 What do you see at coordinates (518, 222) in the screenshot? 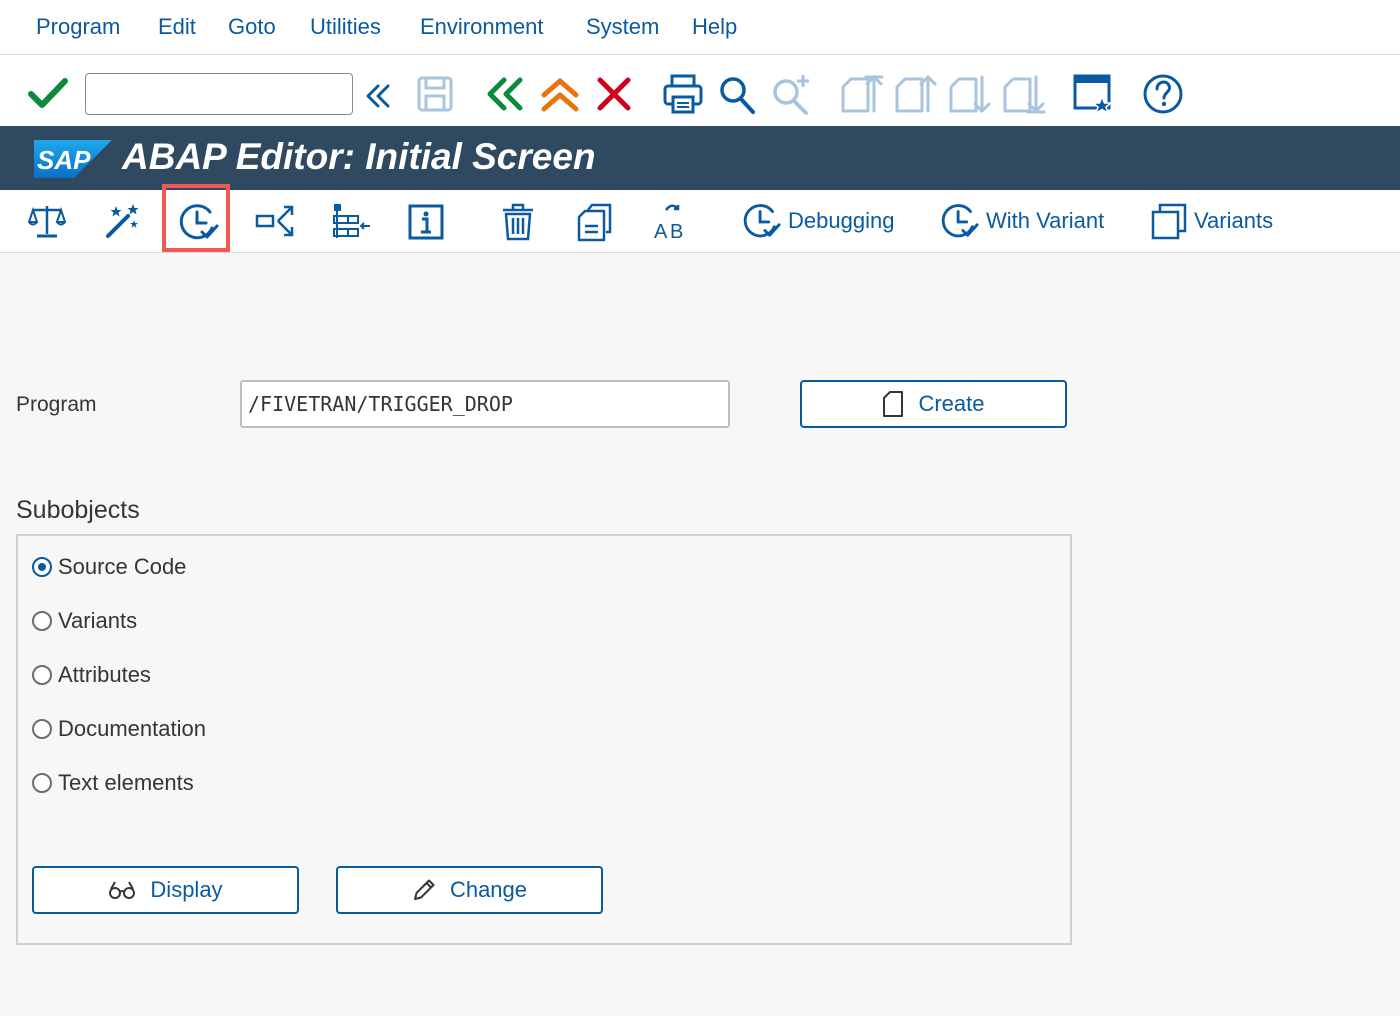
I see `delete-icon` at bounding box center [518, 222].